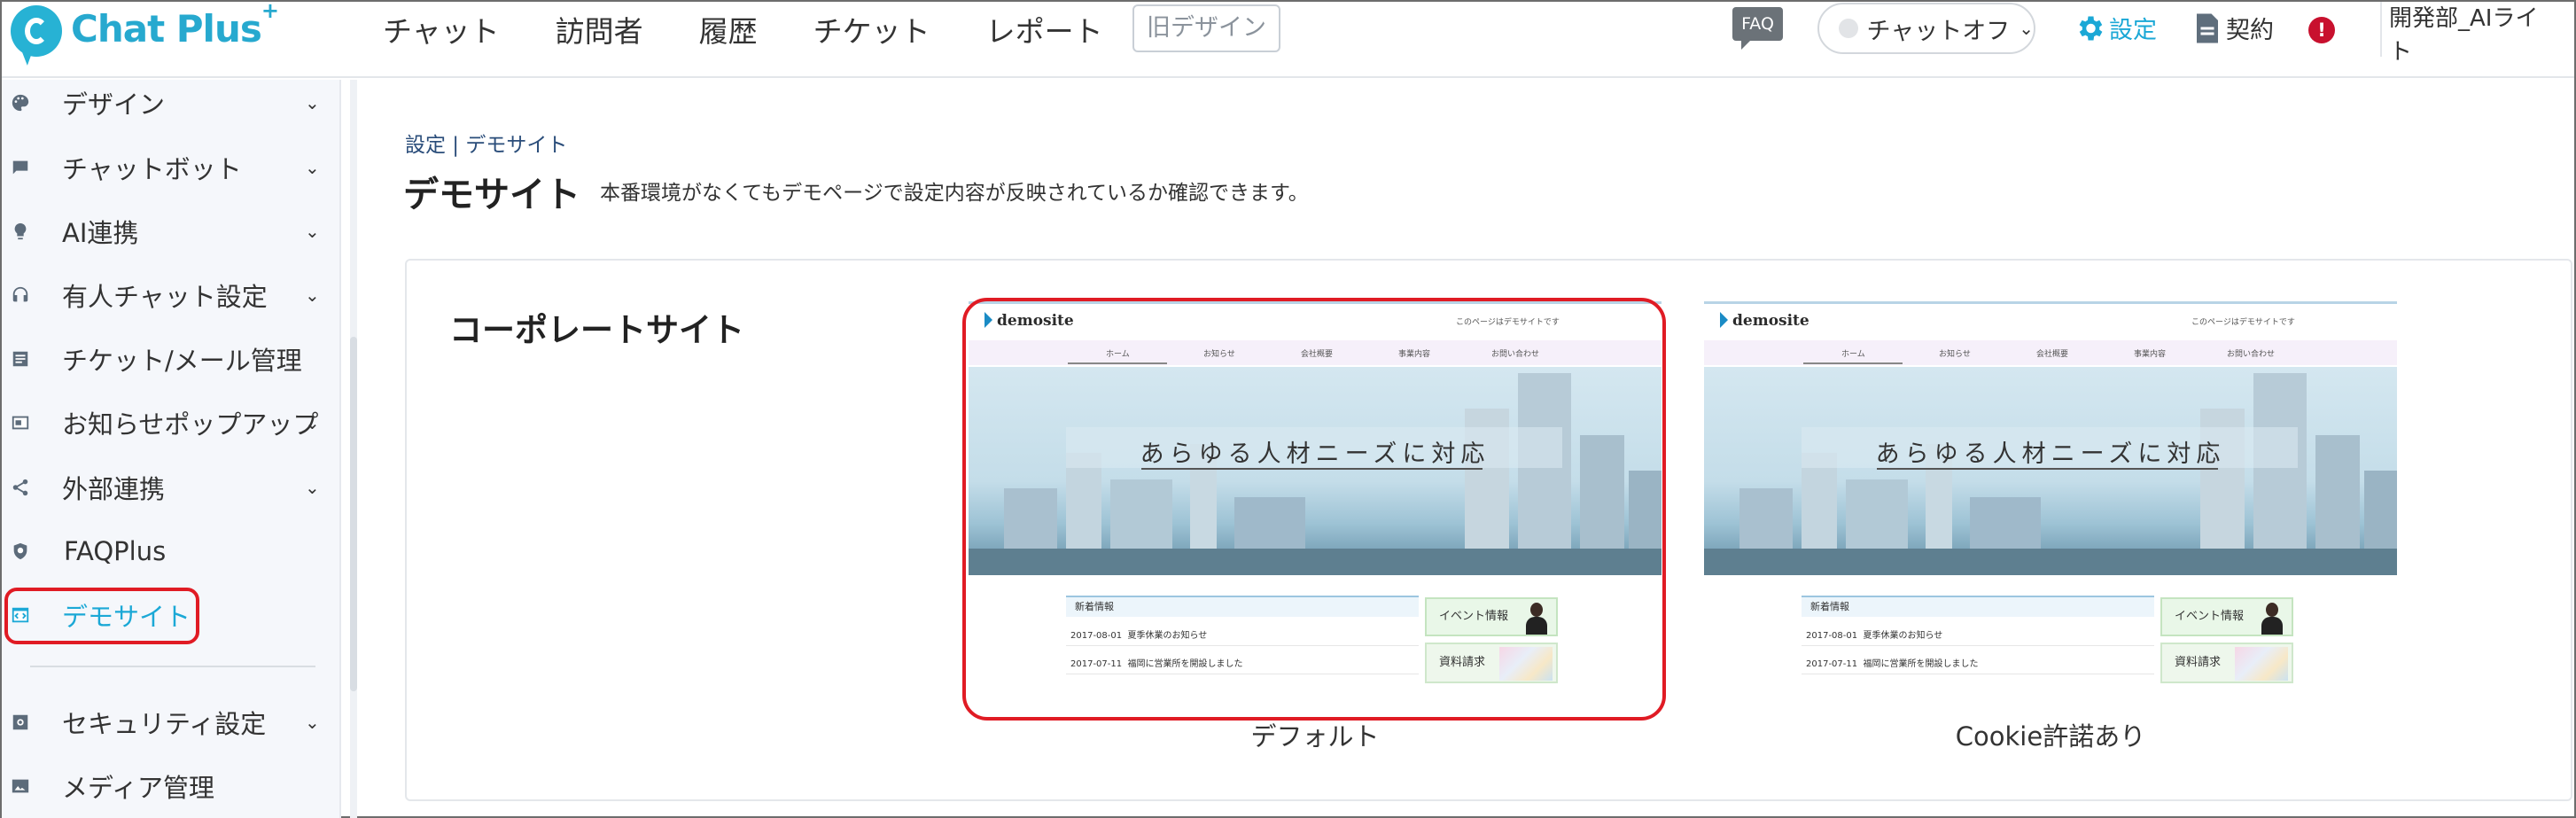 The width and height of the screenshot is (2576, 818). What do you see at coordinates (2227, 616) in the screenshot?
I see `thumb-event-banner: イベント情報` at bounding box center [2227, 616].